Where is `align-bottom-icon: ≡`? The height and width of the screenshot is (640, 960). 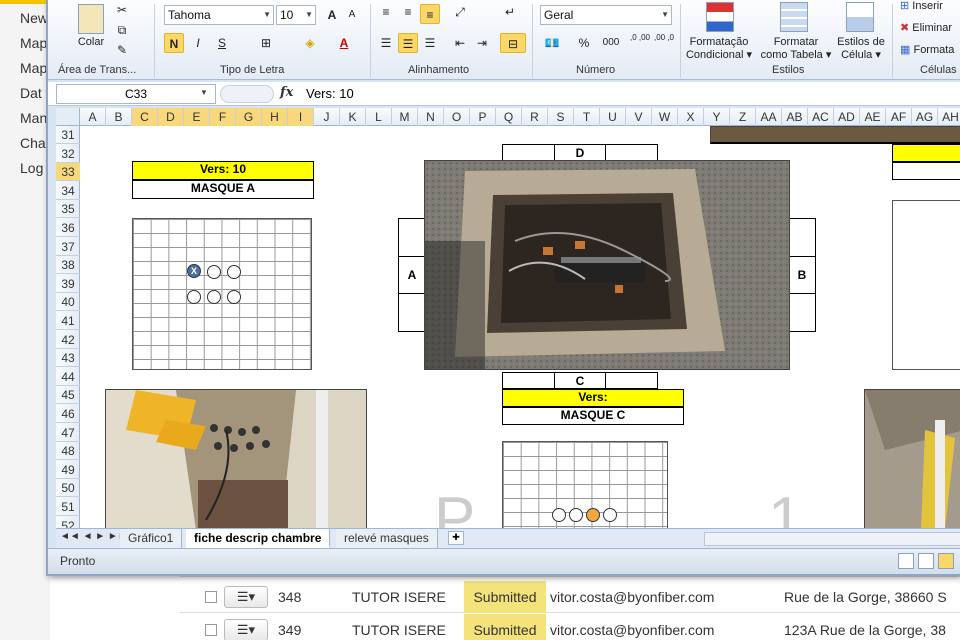
align-bottom-icon: ≡ is located at coordinates (430, 14).